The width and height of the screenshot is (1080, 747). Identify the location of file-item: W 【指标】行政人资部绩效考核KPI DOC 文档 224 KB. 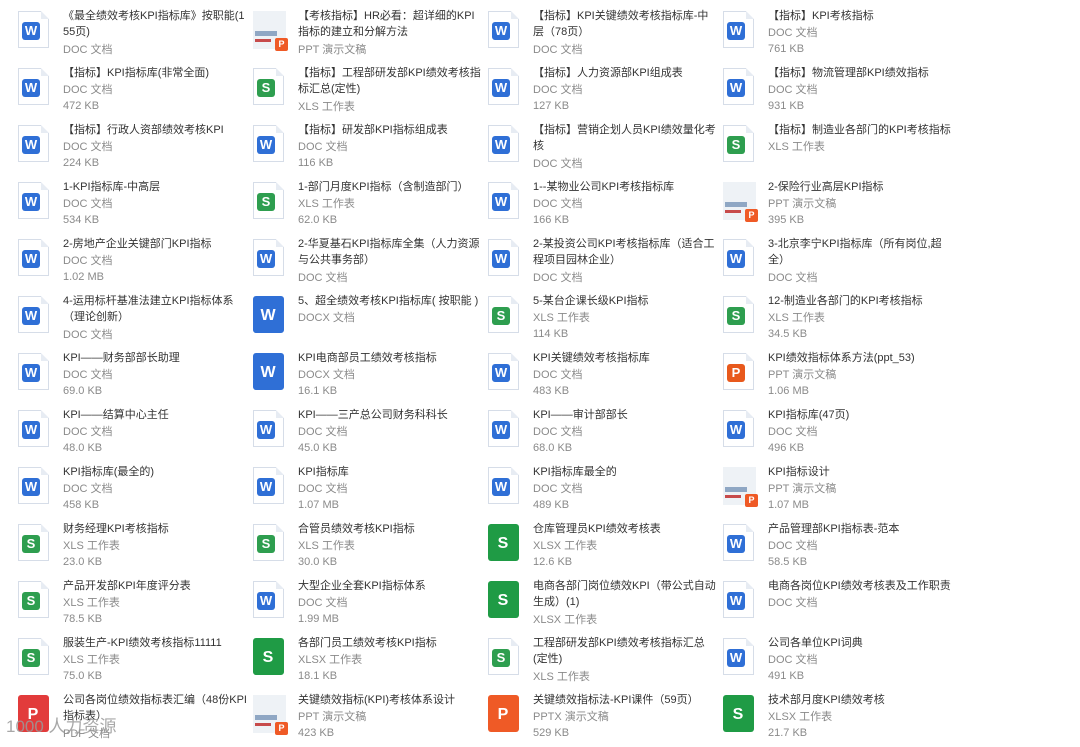
(135, 148).